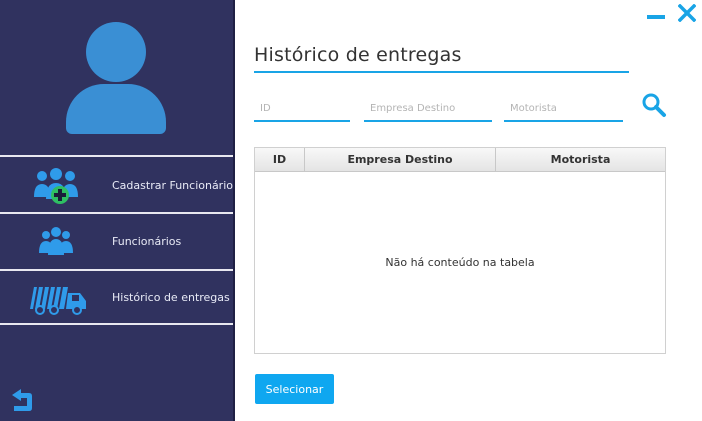  I want to click on user-avatar-icon, so click(116, 78).